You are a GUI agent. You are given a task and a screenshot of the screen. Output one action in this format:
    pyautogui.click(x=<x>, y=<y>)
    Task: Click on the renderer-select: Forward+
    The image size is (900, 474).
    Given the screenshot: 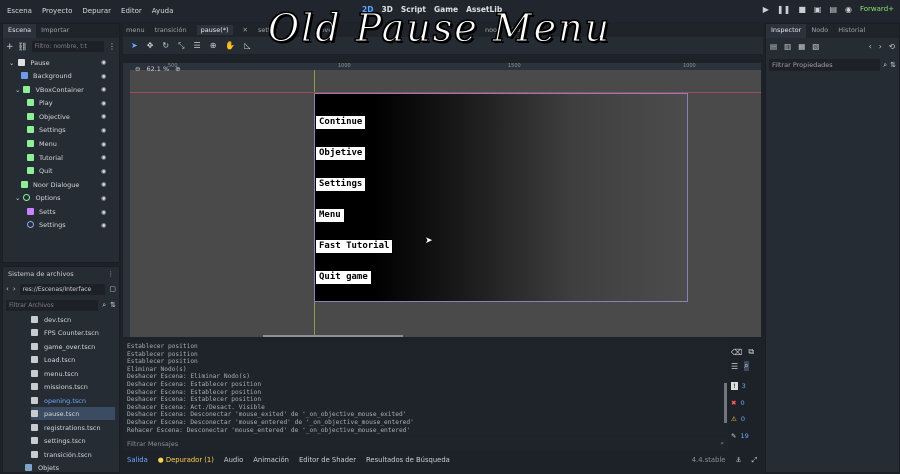 What is the action you would take?
    pyautogui.click(x=877, y=9)
    